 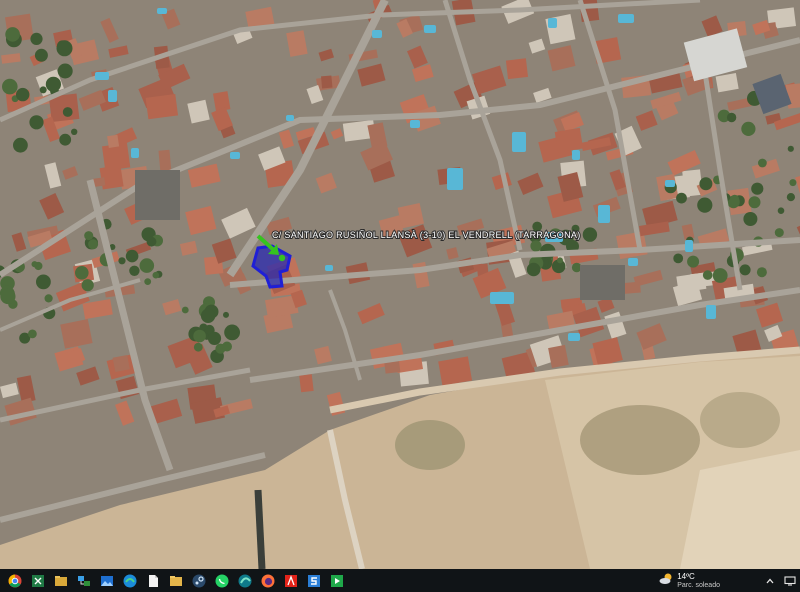 I want to click on display-icon, so click(x=790, y=581).